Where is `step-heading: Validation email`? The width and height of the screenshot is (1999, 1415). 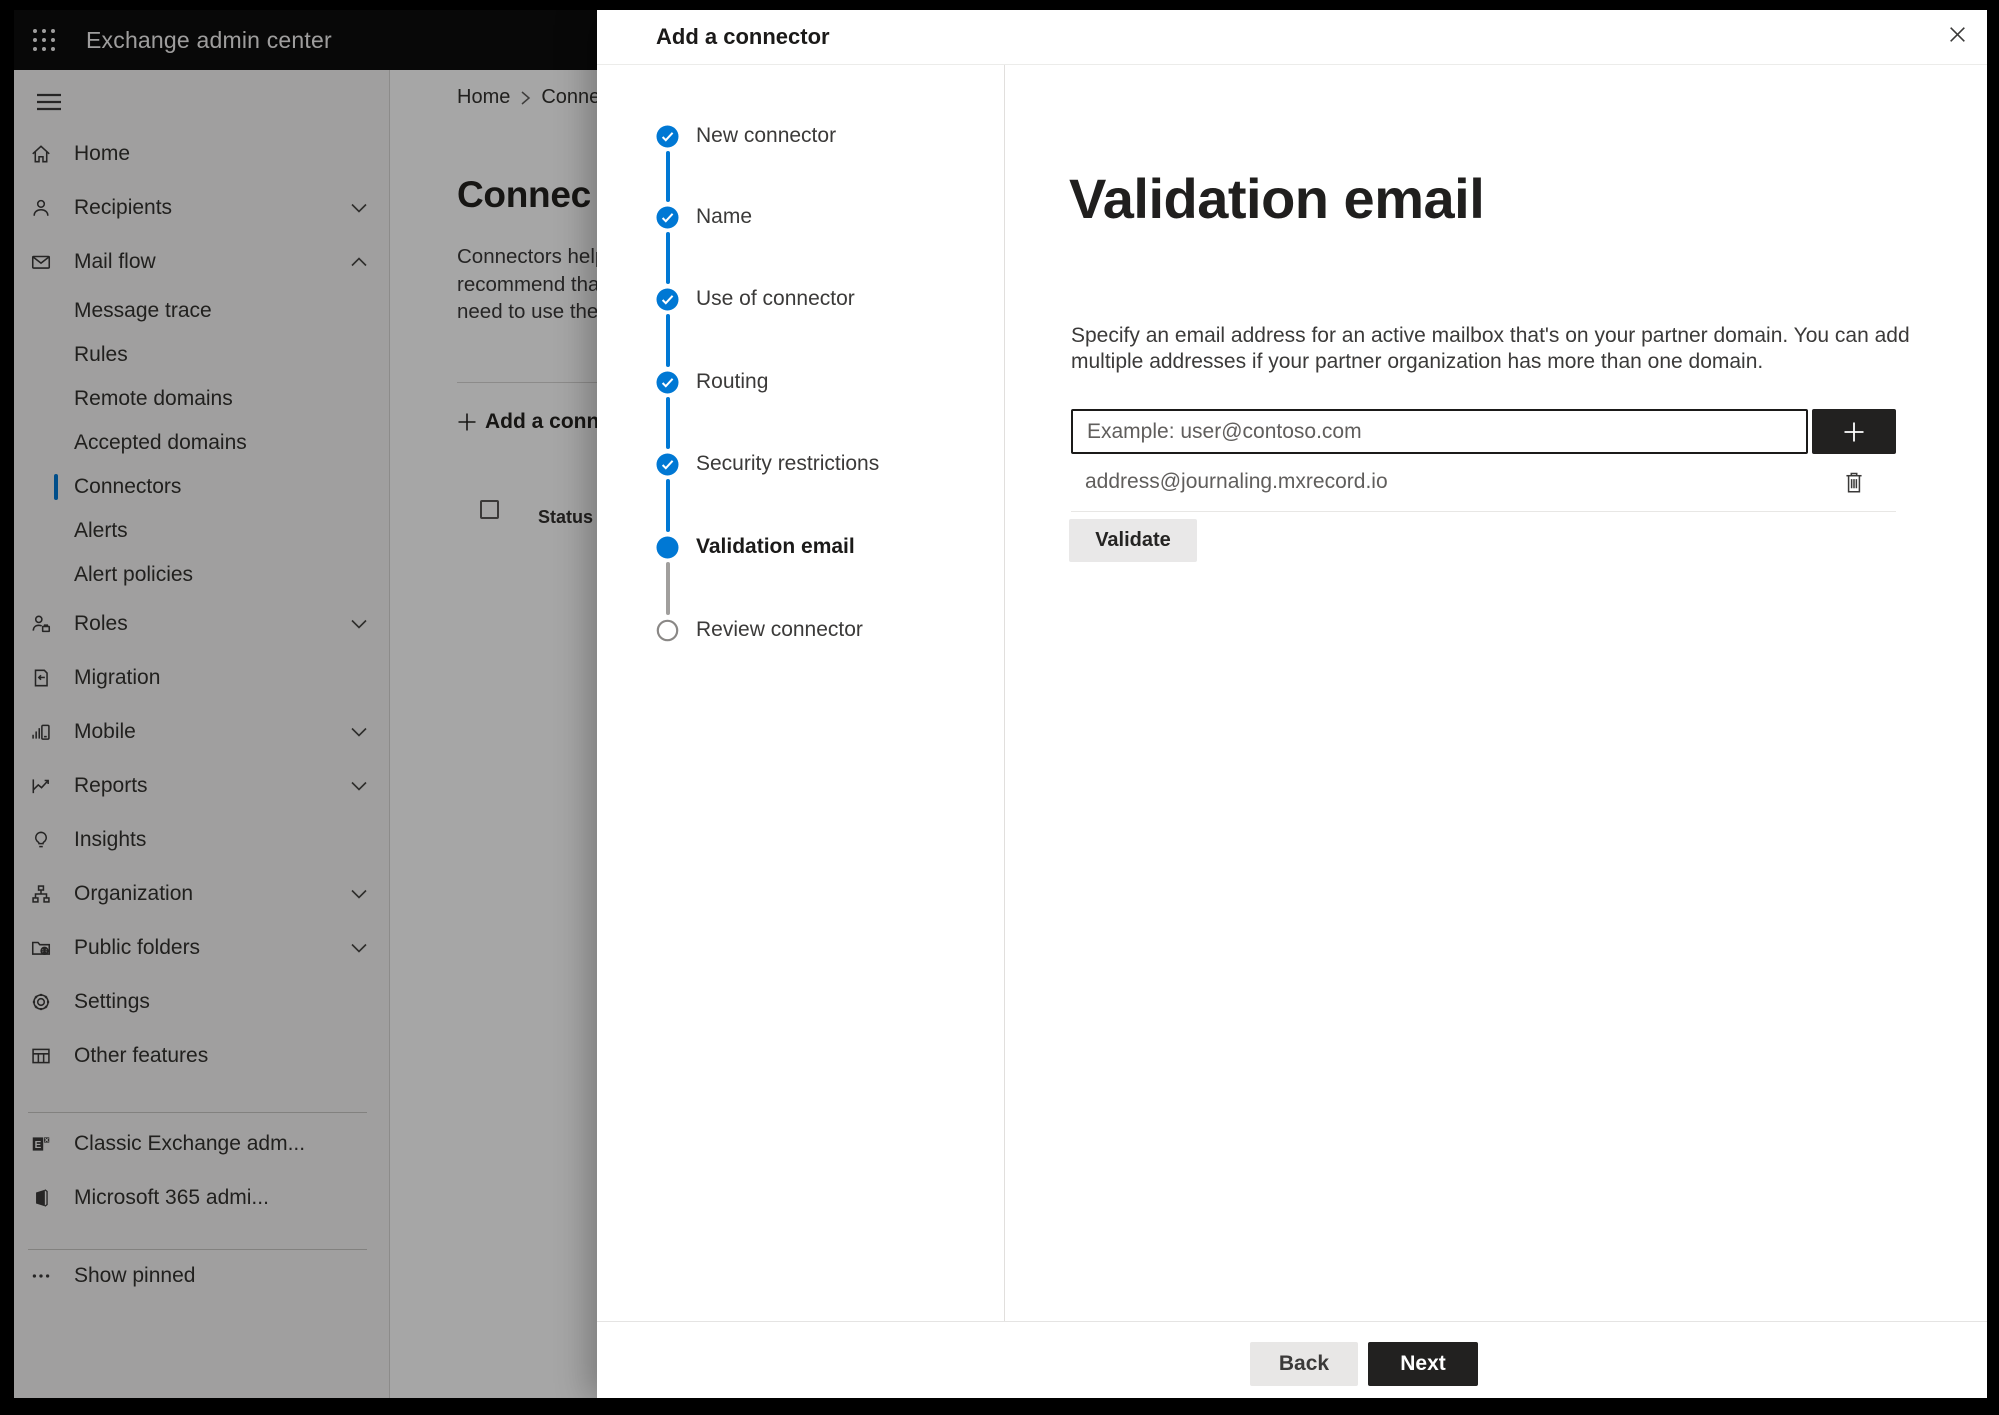 step-heading: Validation email is located at coordinates (1277, 198).